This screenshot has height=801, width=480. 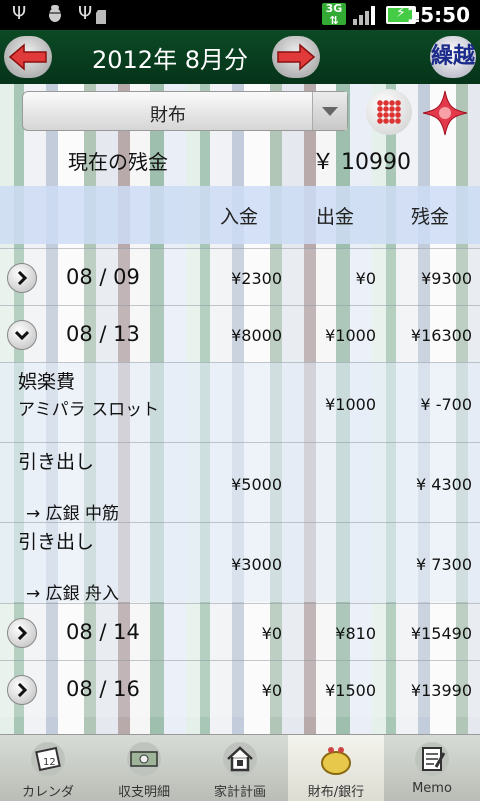 I want to click on tab-household-plan: 家計計画, so click(x=240, y=768).